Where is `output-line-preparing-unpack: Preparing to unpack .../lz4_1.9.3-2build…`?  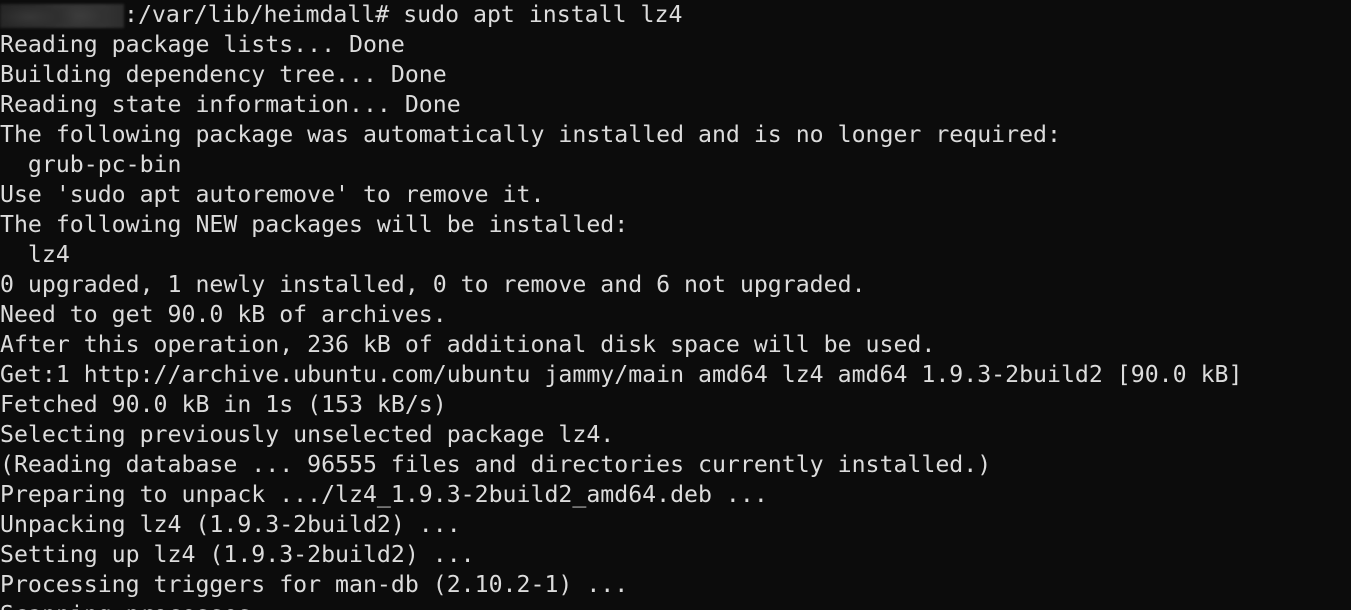
output-line-preparing-unpack: Preparing to unpack .../lz4_1.9.3-2build… is located at coordinates (384, 494).